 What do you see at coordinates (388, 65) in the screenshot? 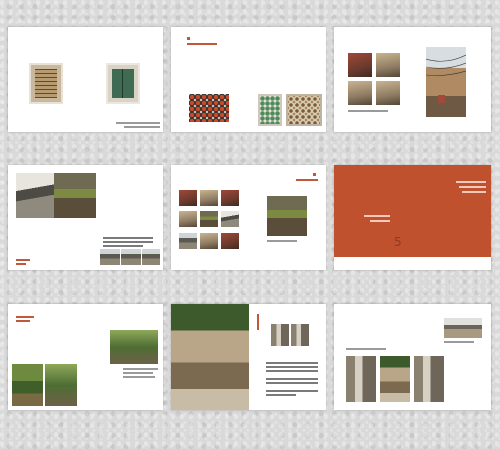
I see `small-window-photo` at bounding box center [388, 65].